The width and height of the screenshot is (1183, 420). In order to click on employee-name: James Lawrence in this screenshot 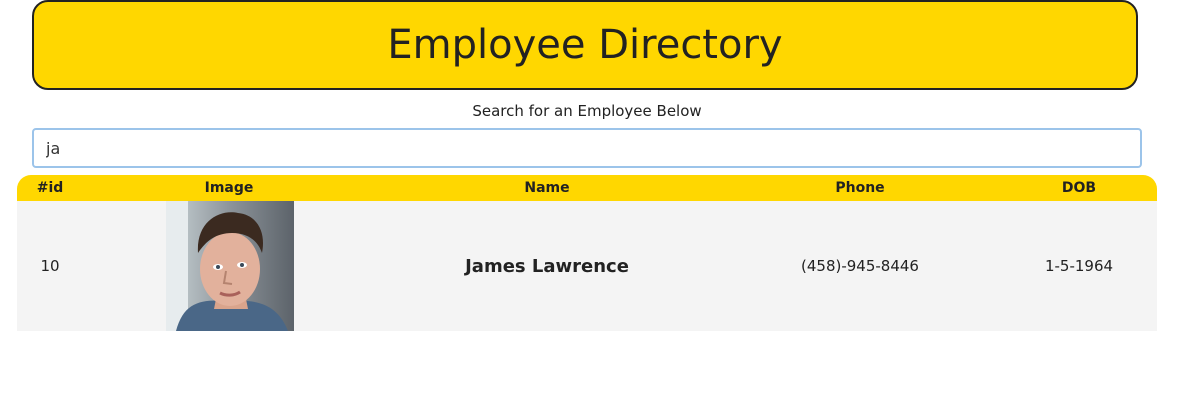, I will do `click(547, 266)`.